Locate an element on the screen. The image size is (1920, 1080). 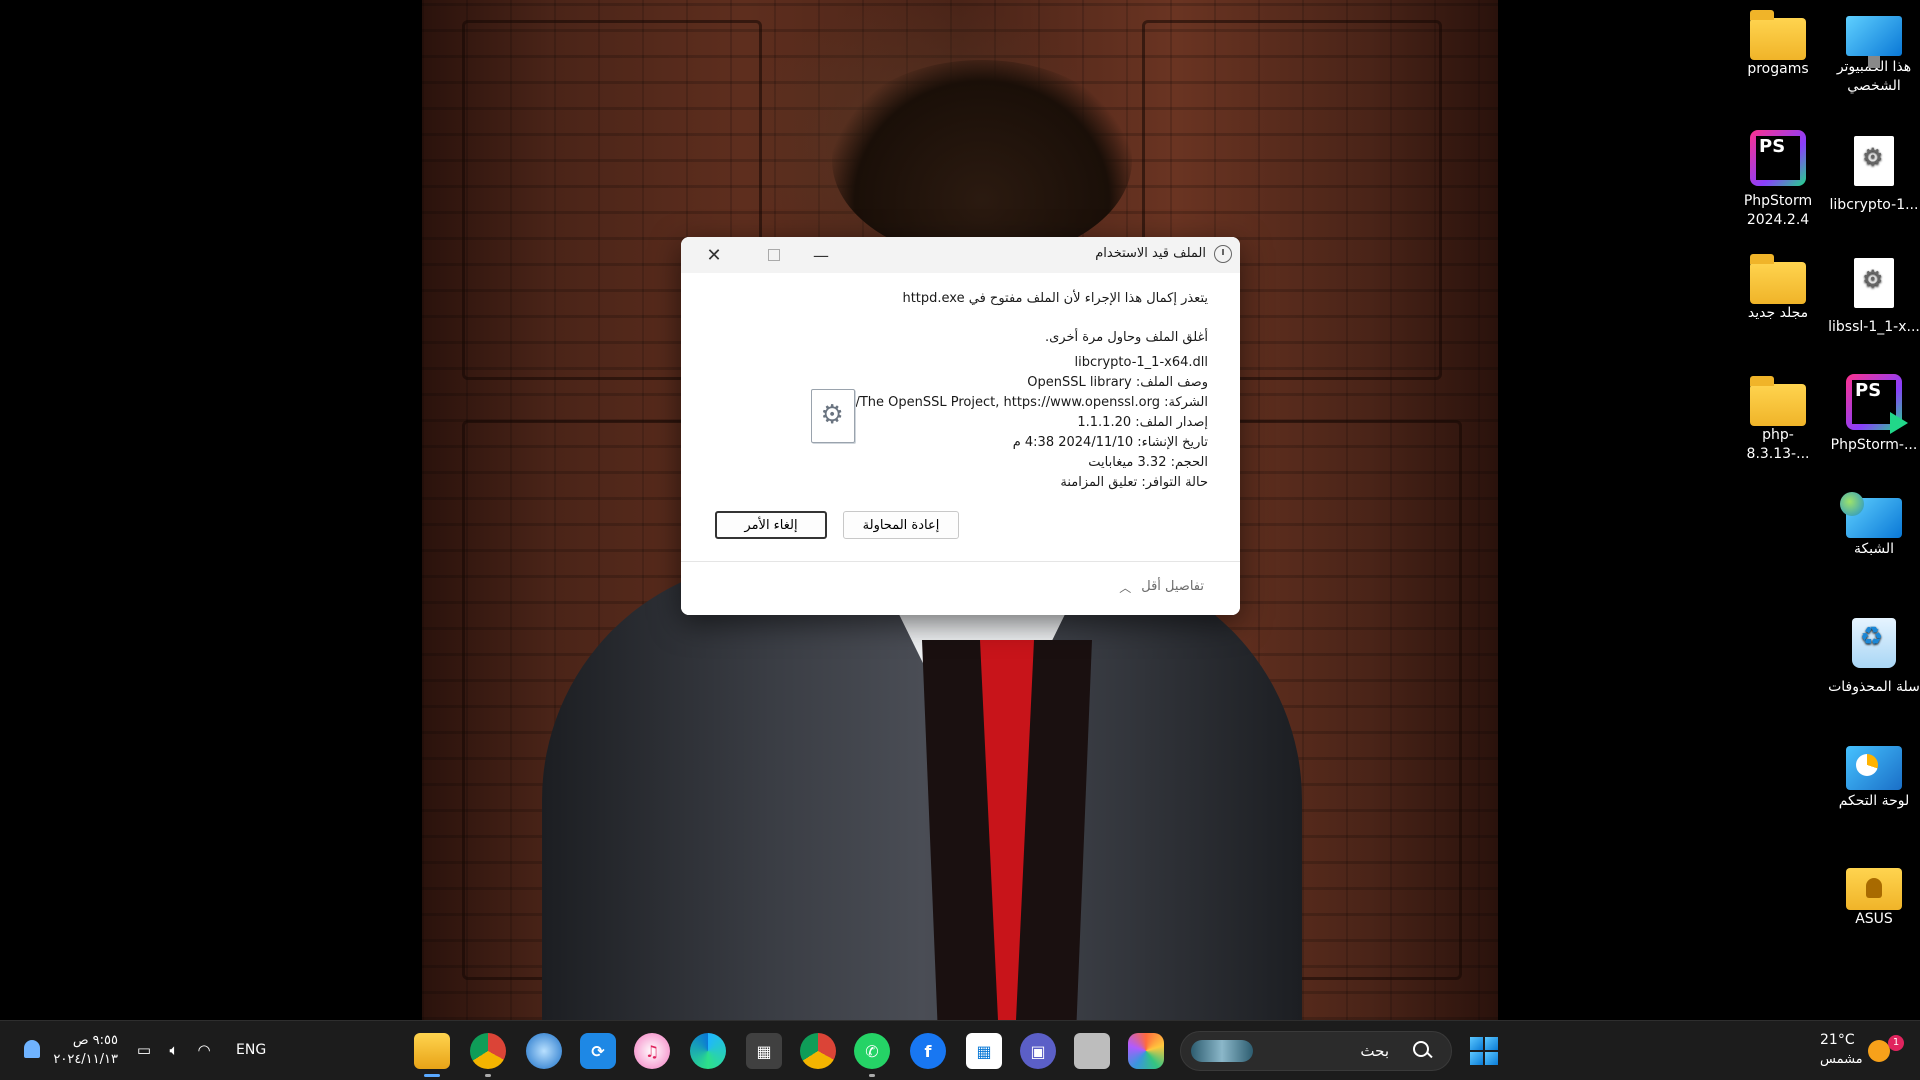
dialog-title: الملف قيد الاستخدام is located at coordinates (1150, 253).